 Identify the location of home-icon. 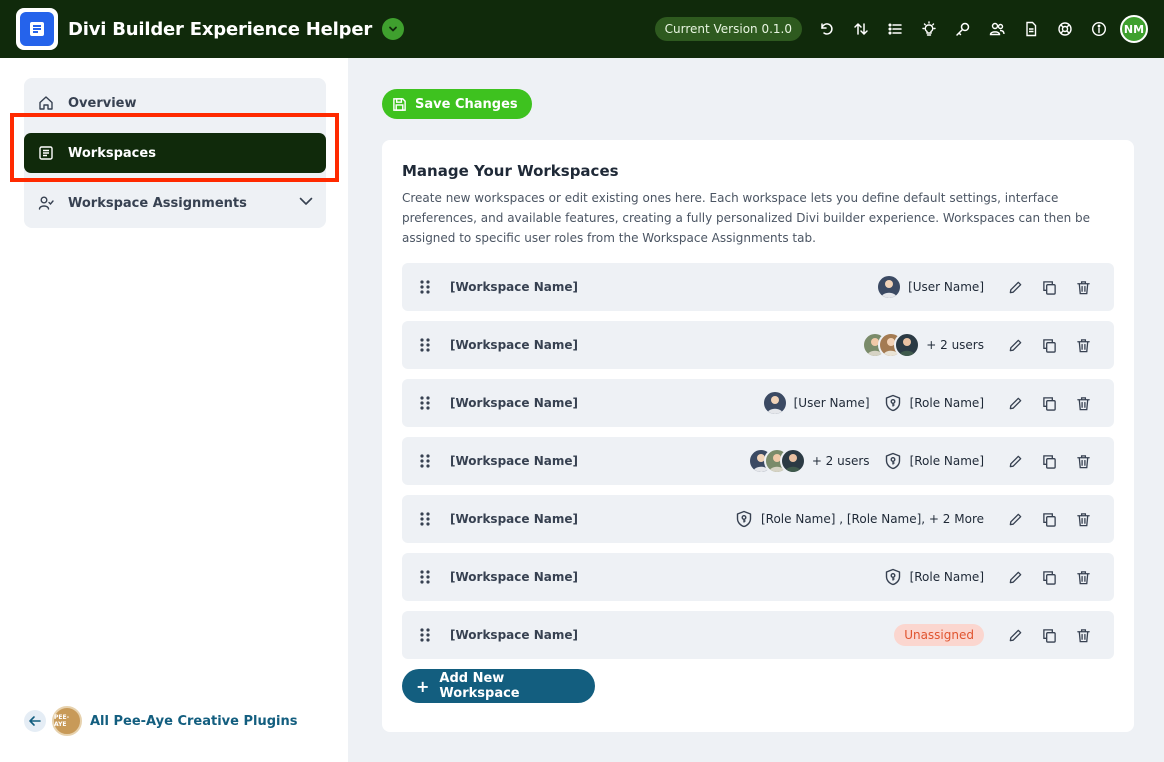
(46, 103).